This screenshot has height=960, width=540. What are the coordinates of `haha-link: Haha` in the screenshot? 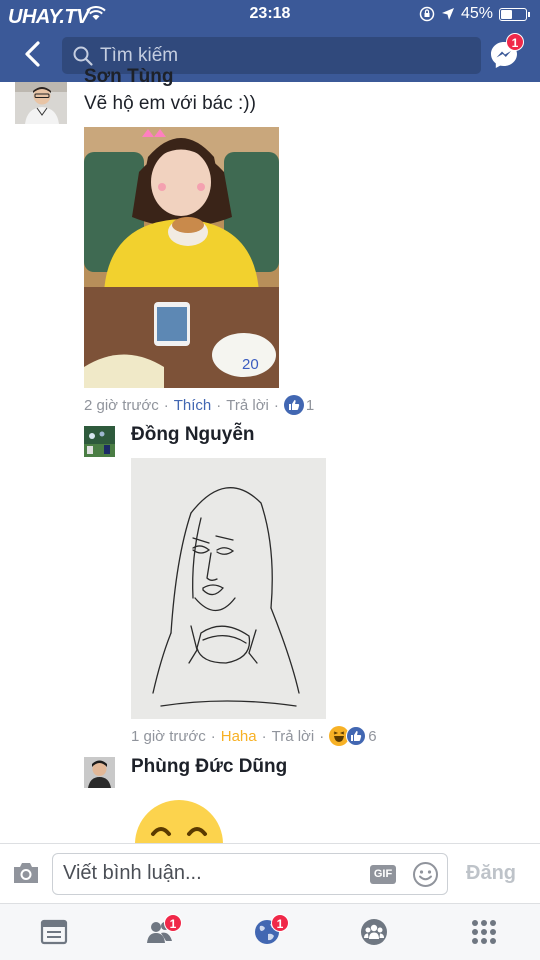 It's located at (239, 736).